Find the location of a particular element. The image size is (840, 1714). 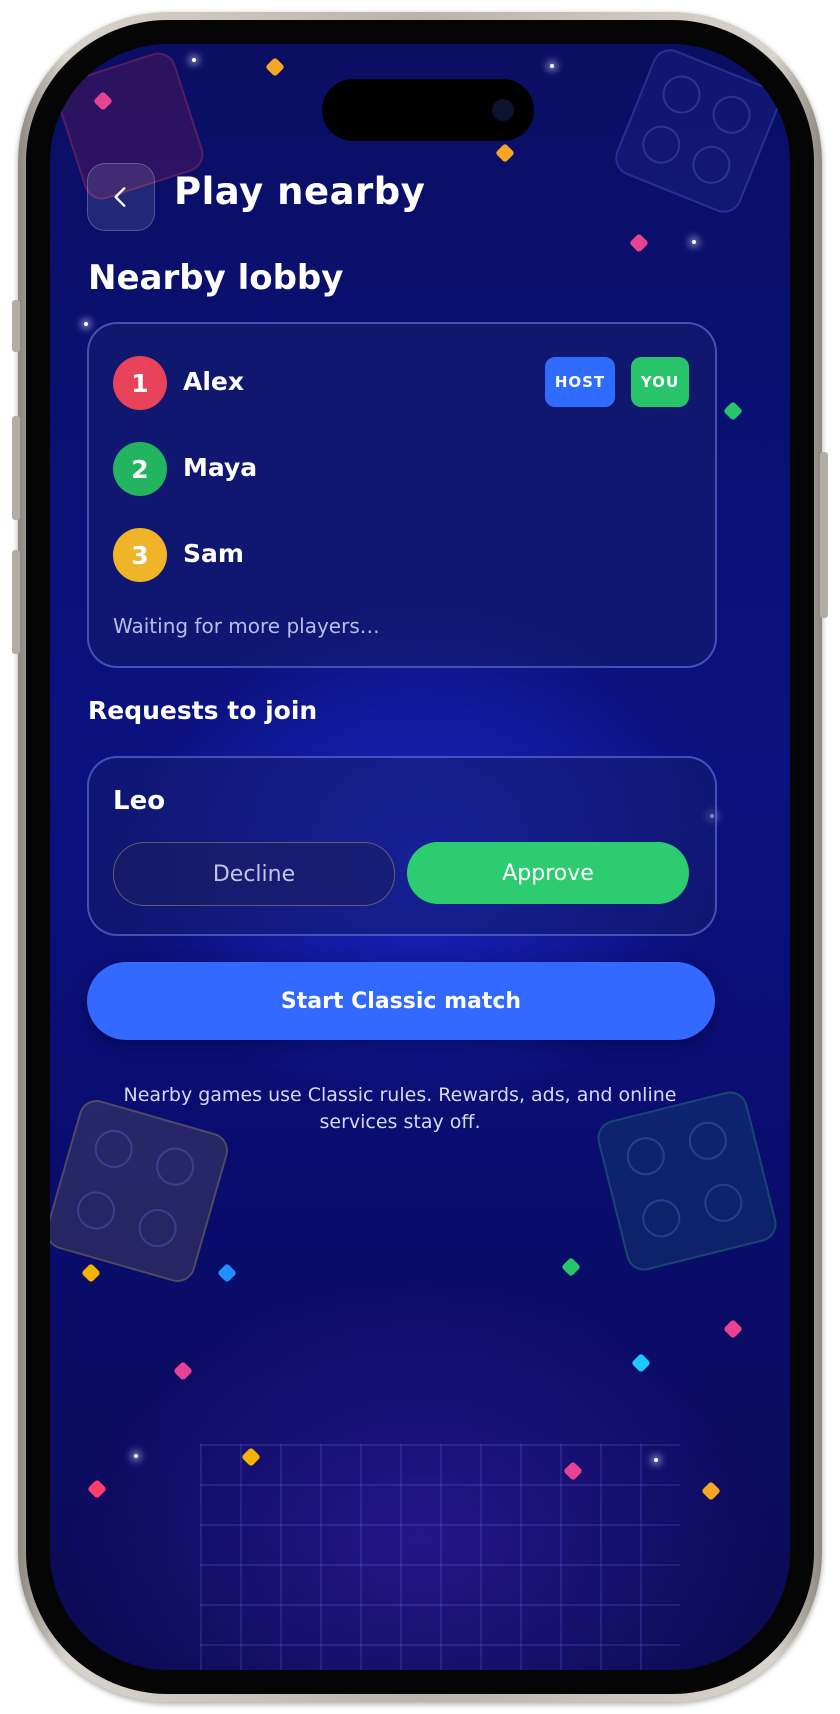

lobby-heading: Nearby lobby is located at coordinates (216, 278).